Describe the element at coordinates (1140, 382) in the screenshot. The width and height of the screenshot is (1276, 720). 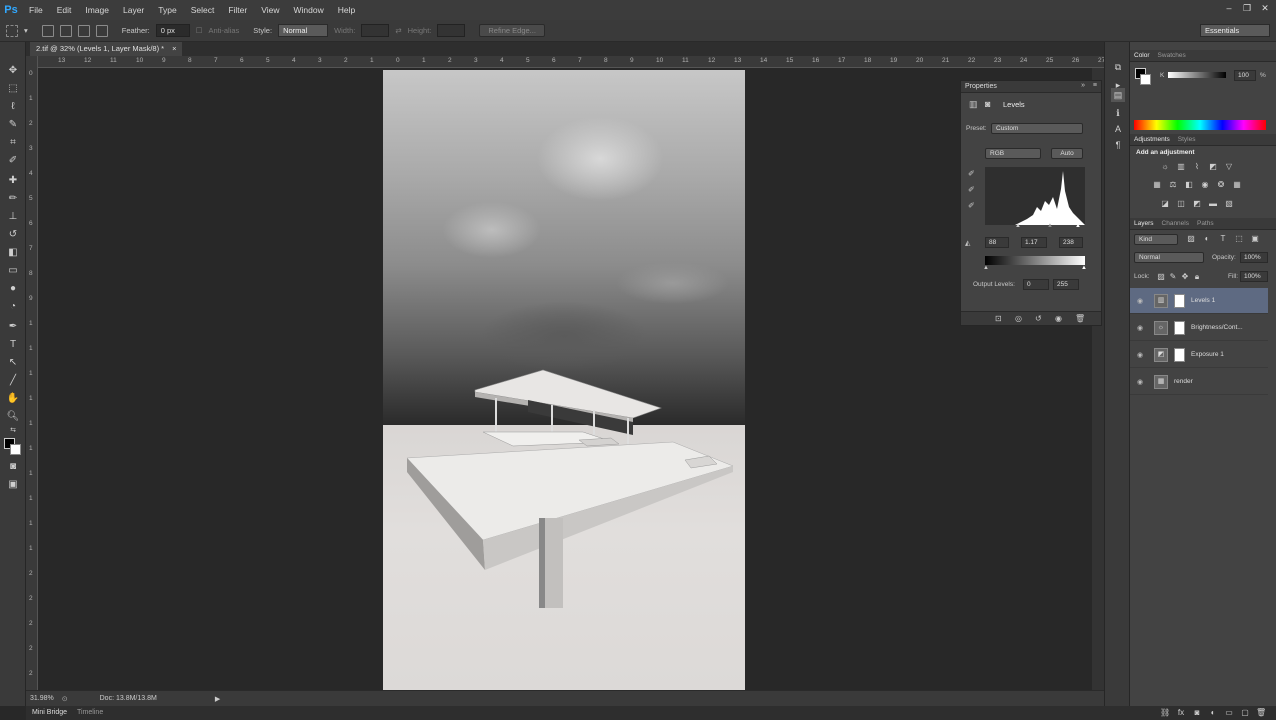
I see `layer-visibility-eye-icon: ◉` at that location.